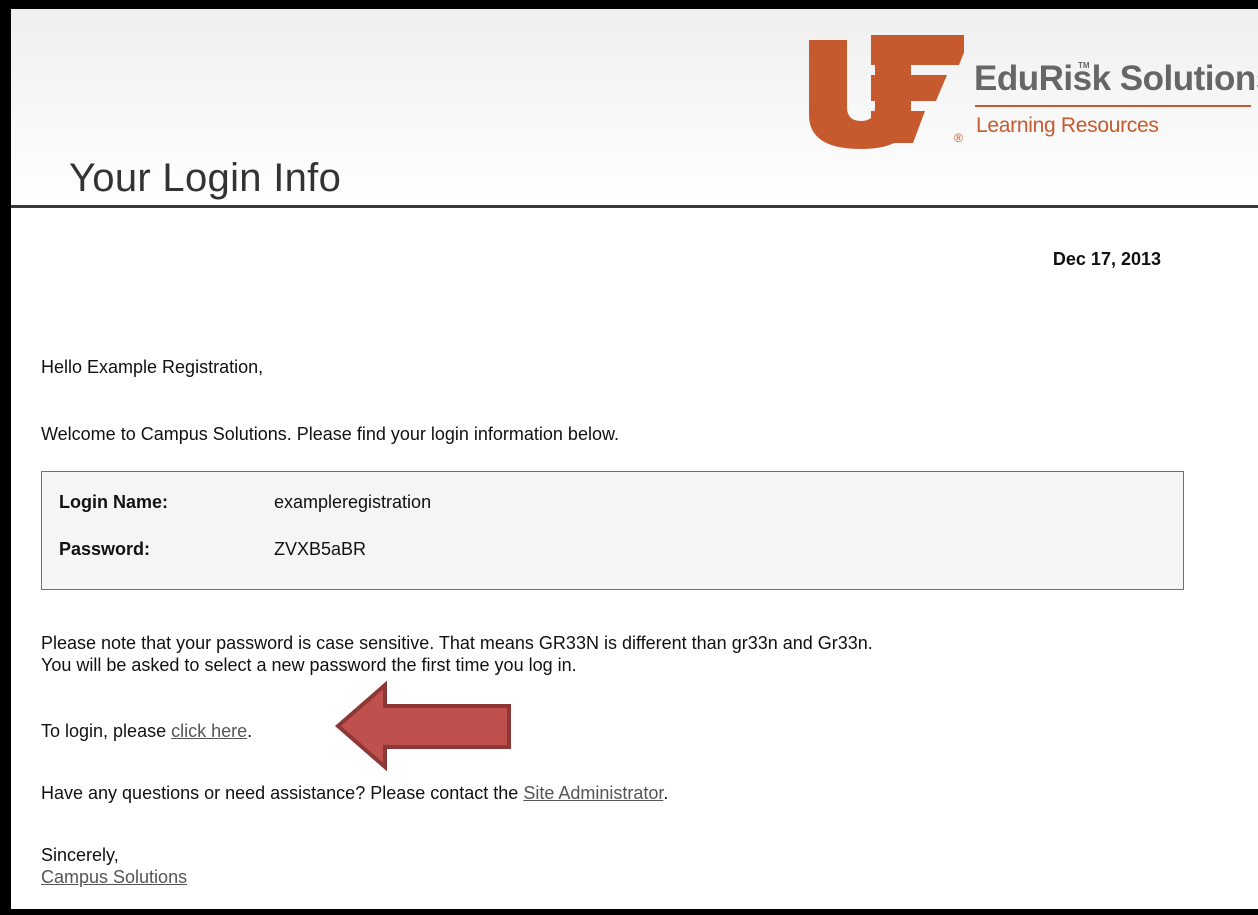  What do you see at coordinates (106, 731) in the screenshot?
I see `login-prefix-text: To login, please` at bounding box center [106, 731].